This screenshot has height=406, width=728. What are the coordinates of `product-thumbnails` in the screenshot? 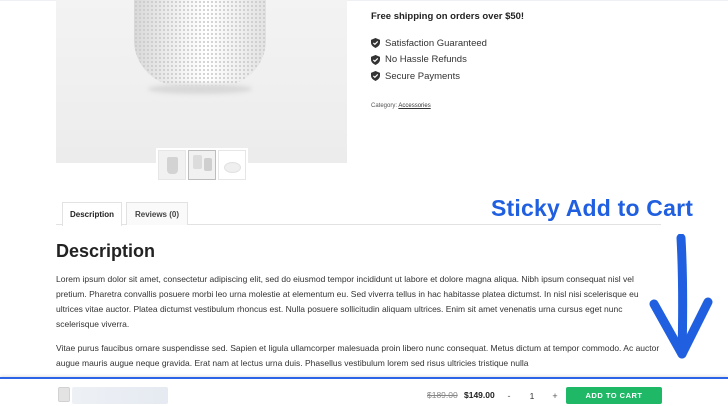 It's located at (202, 165).